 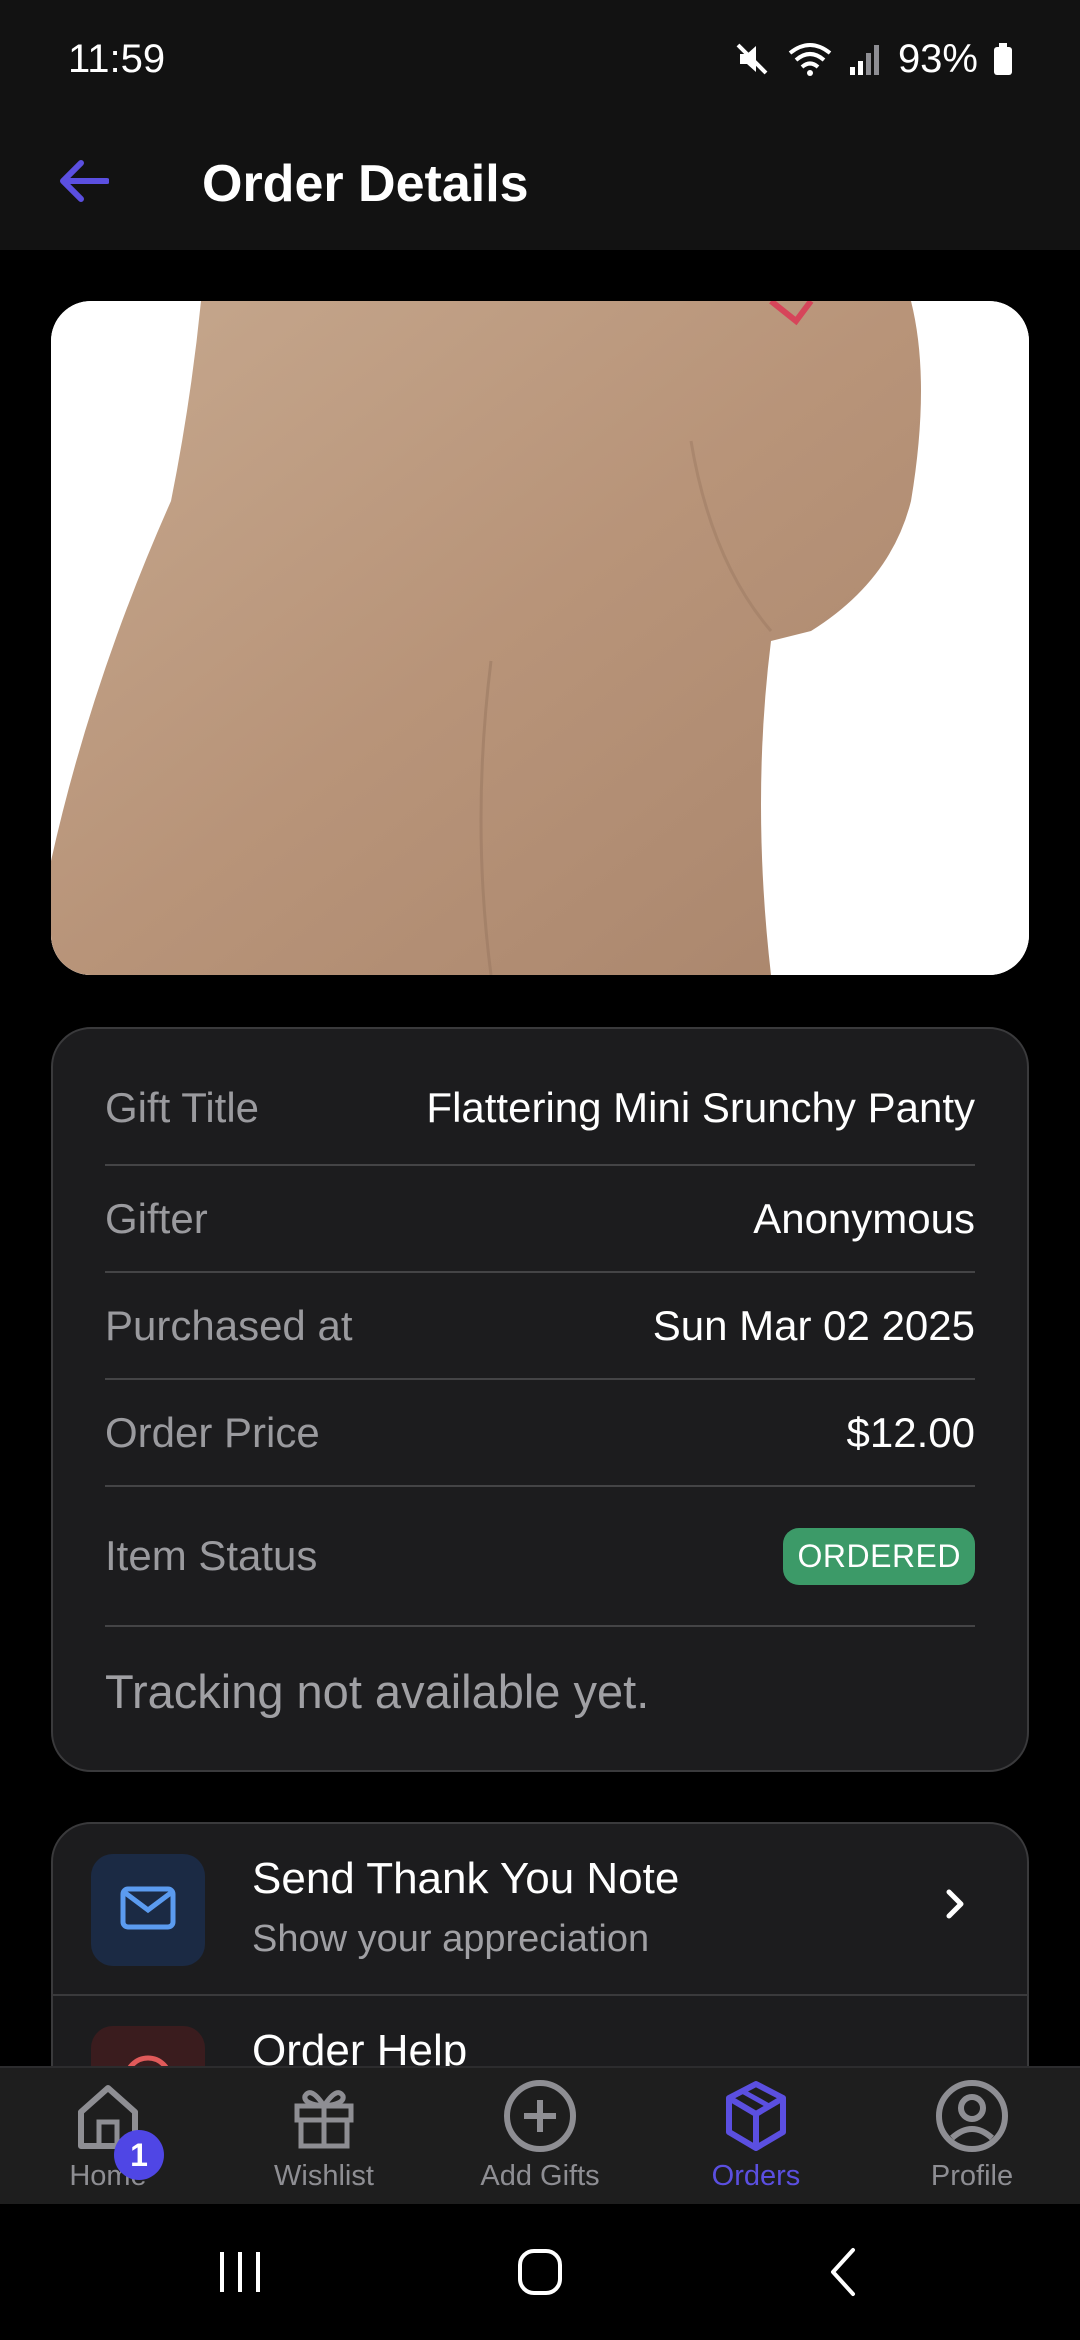 What do you see at coordinates (540, 1557) in the screenshot?
I see `detail-row-item-status: Item Status ORDERED` at bounding box center [540, 1557].